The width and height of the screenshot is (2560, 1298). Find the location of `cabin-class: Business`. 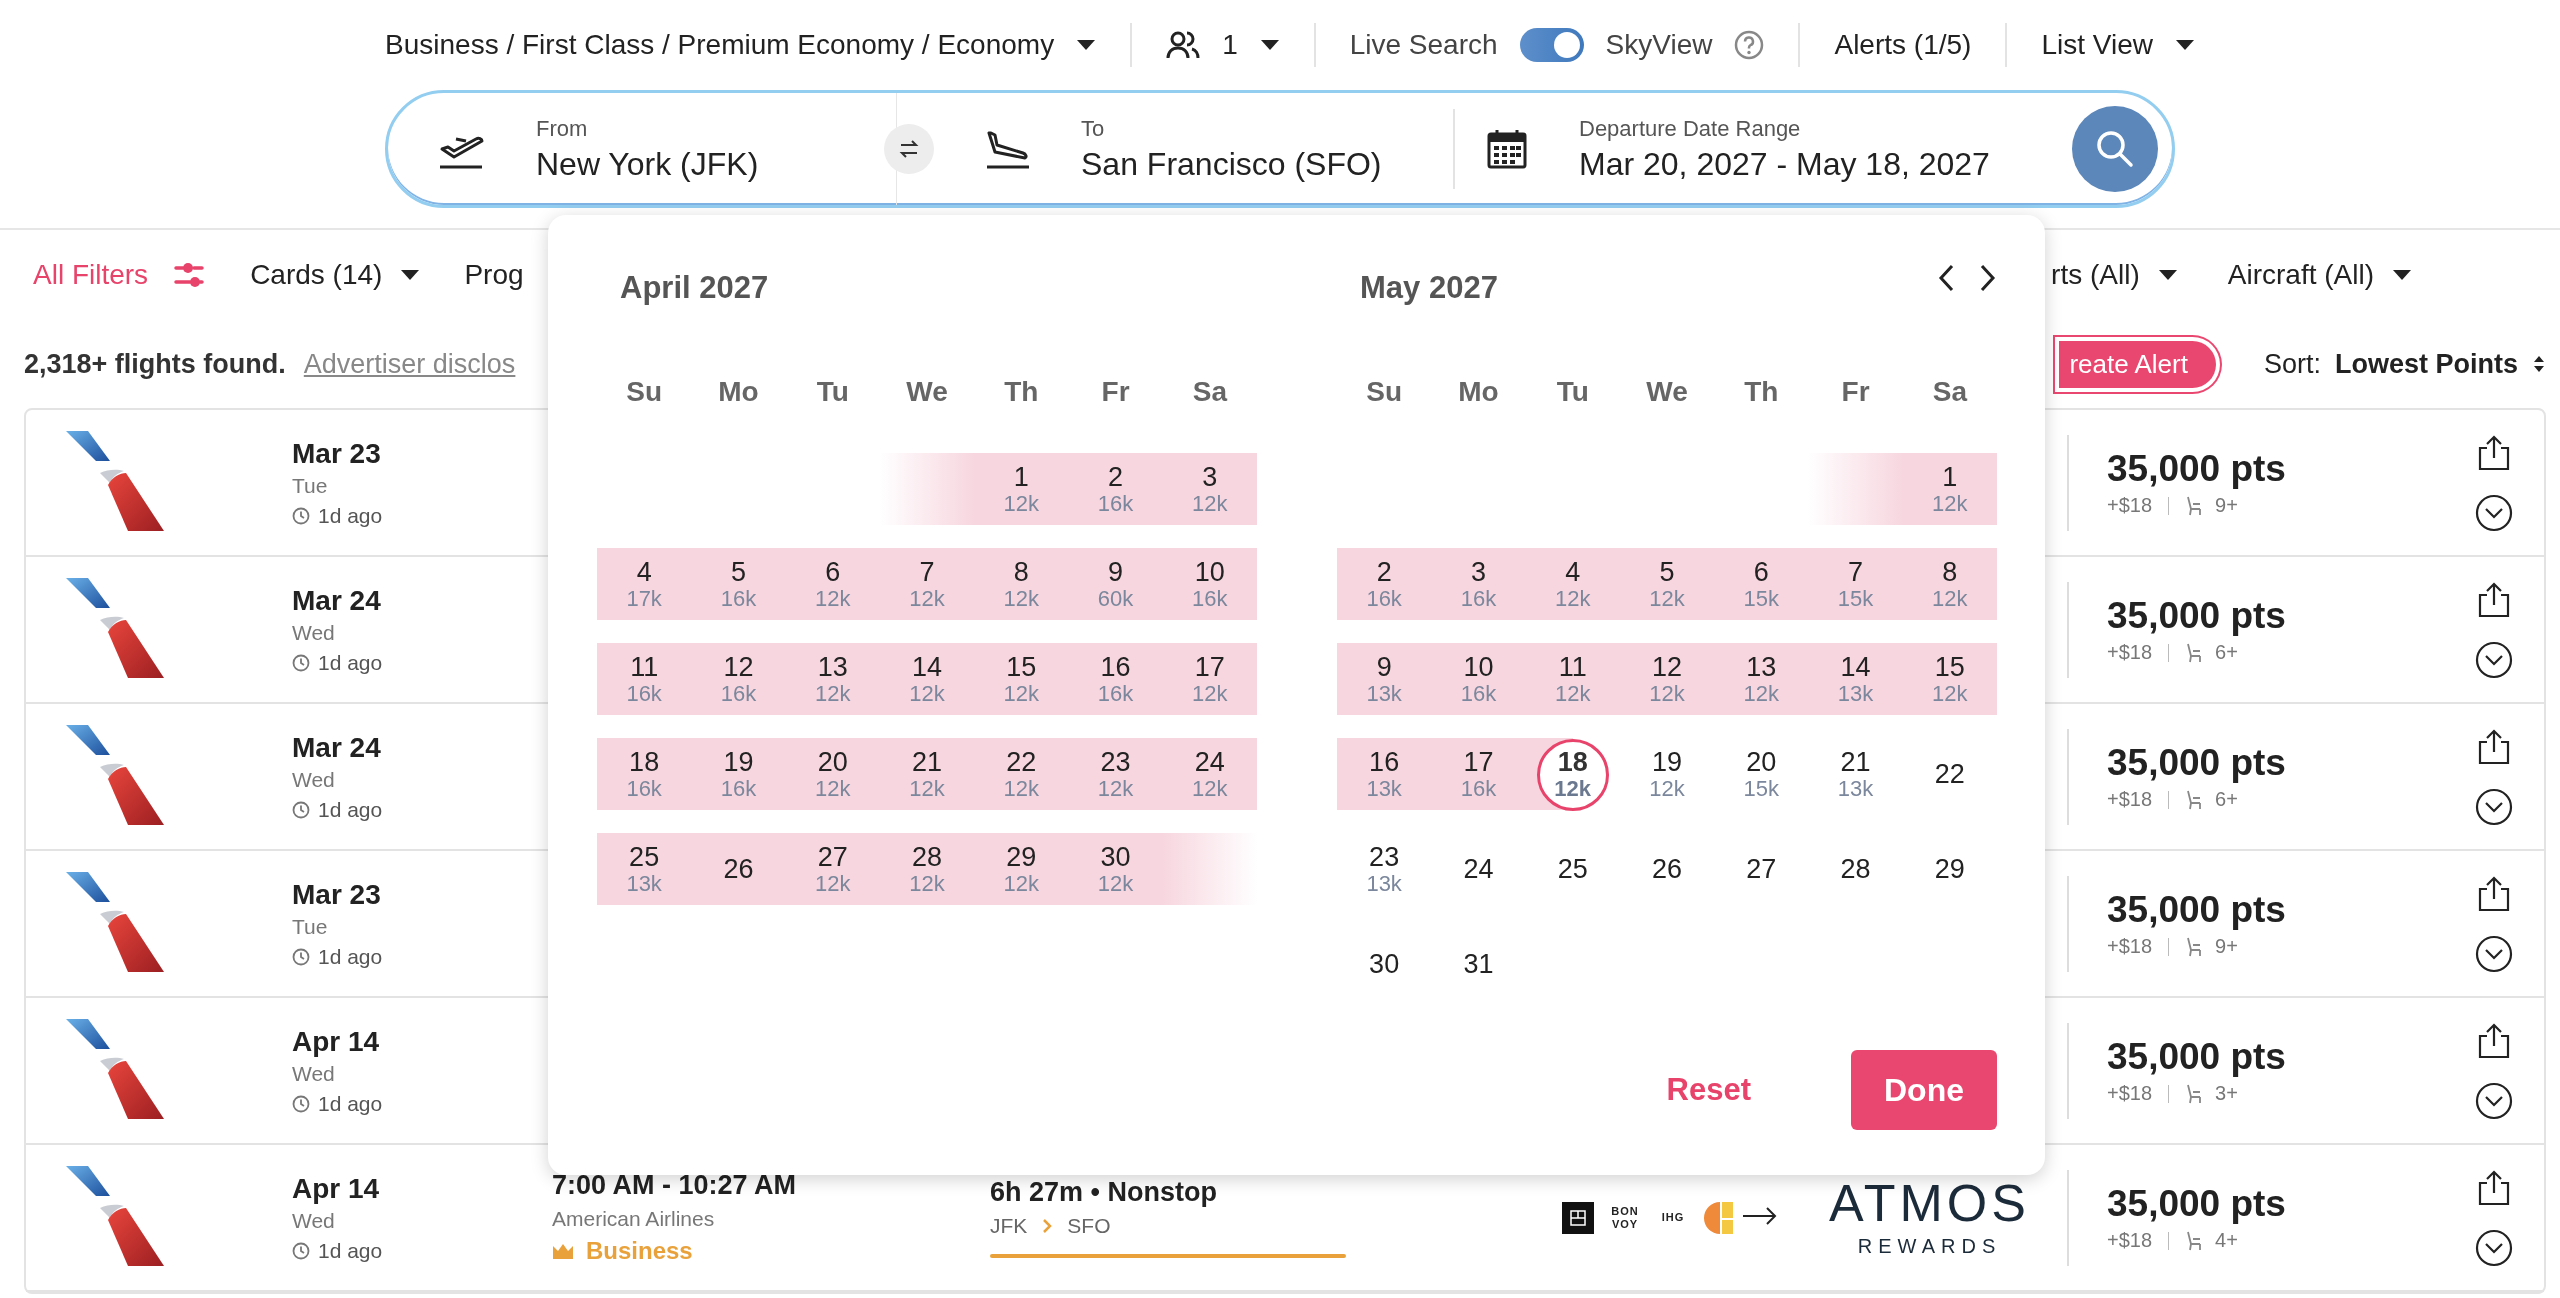

cabin-class: Business is located at coordinates (639, 1251).